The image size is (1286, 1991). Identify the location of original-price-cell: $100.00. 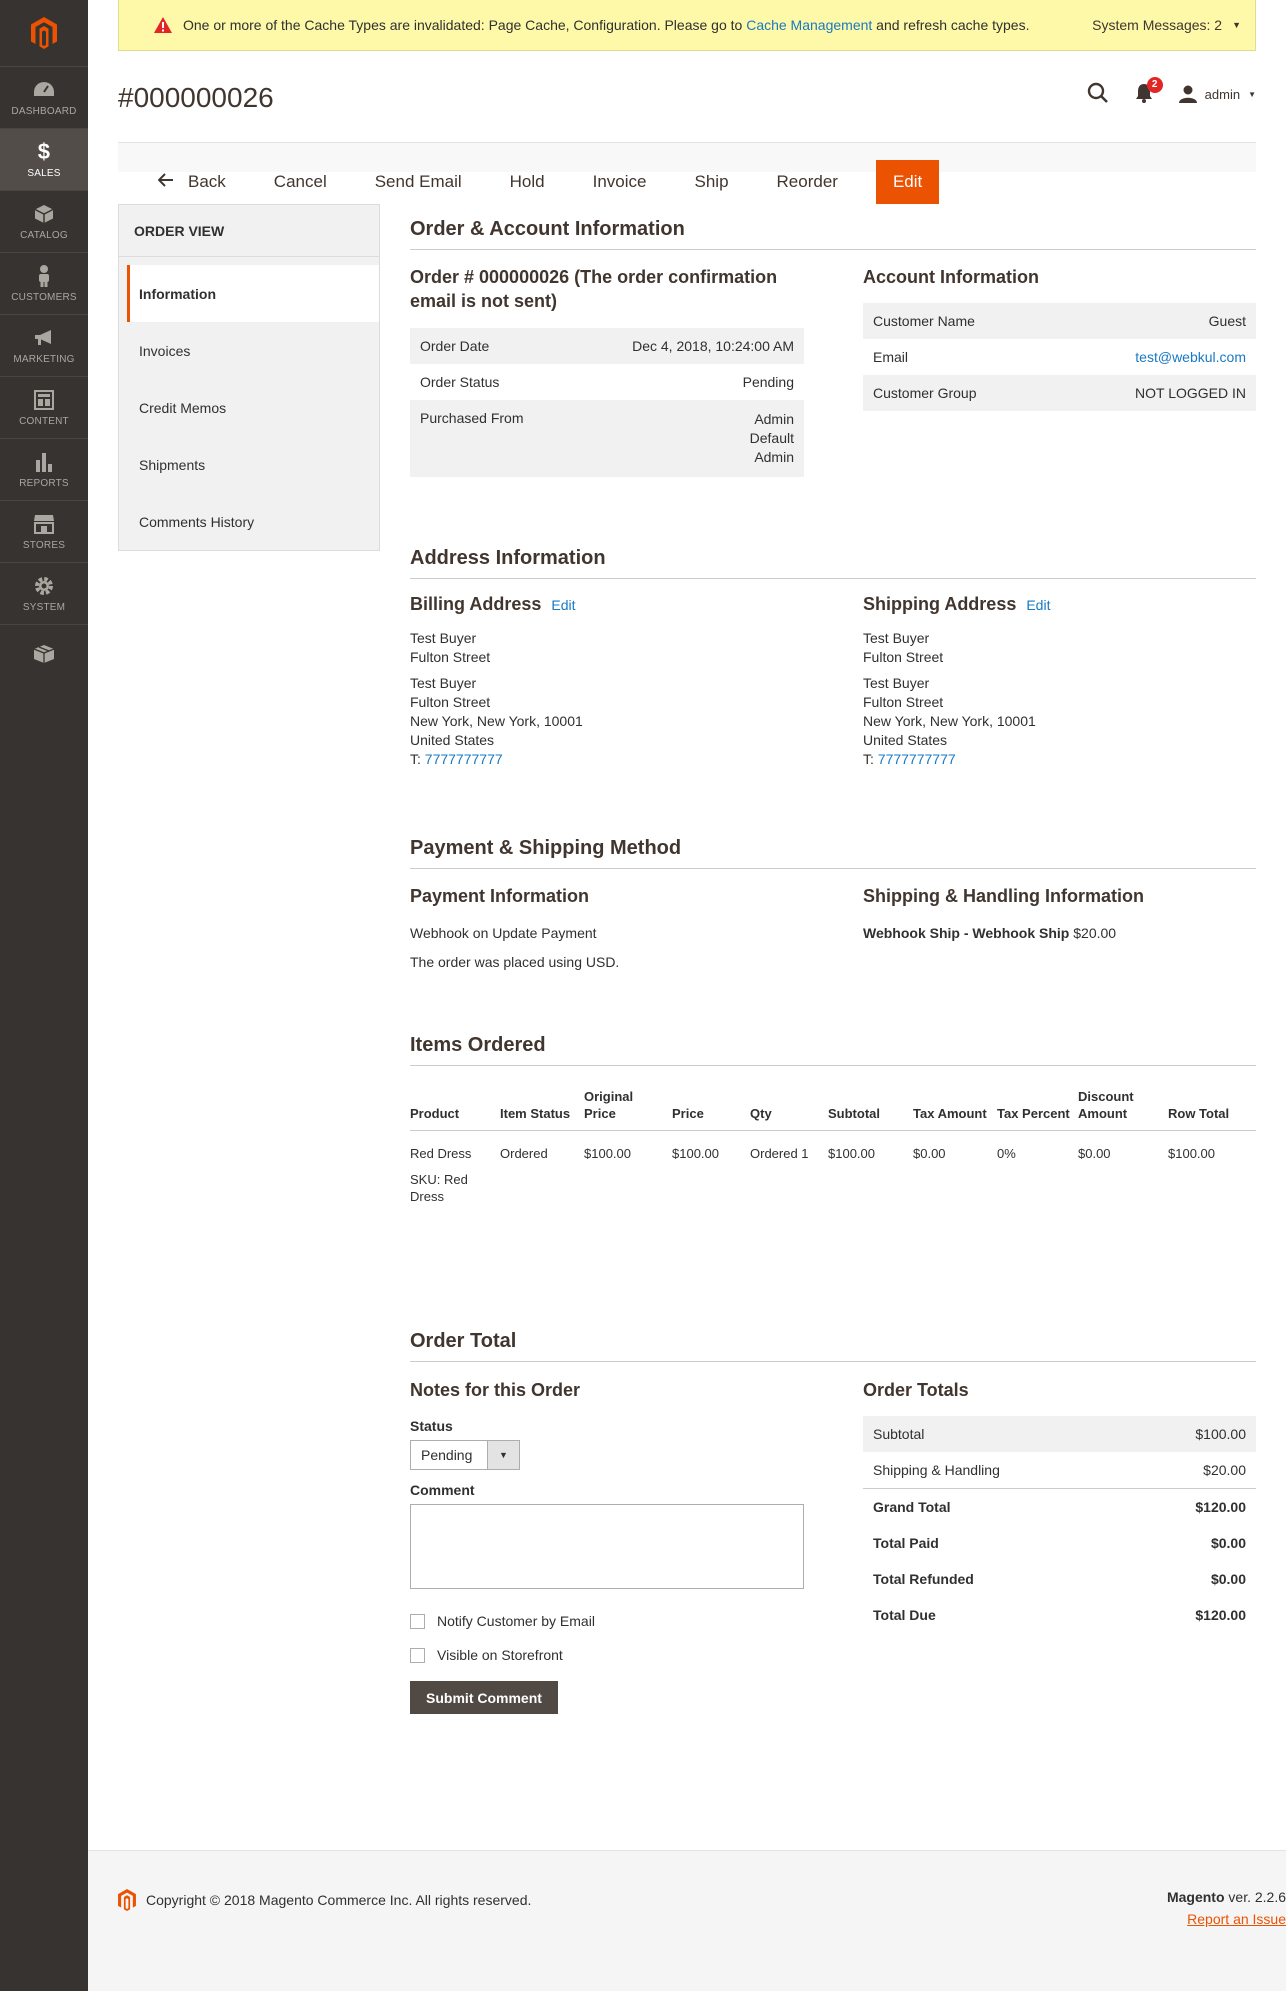
(607, 1153).